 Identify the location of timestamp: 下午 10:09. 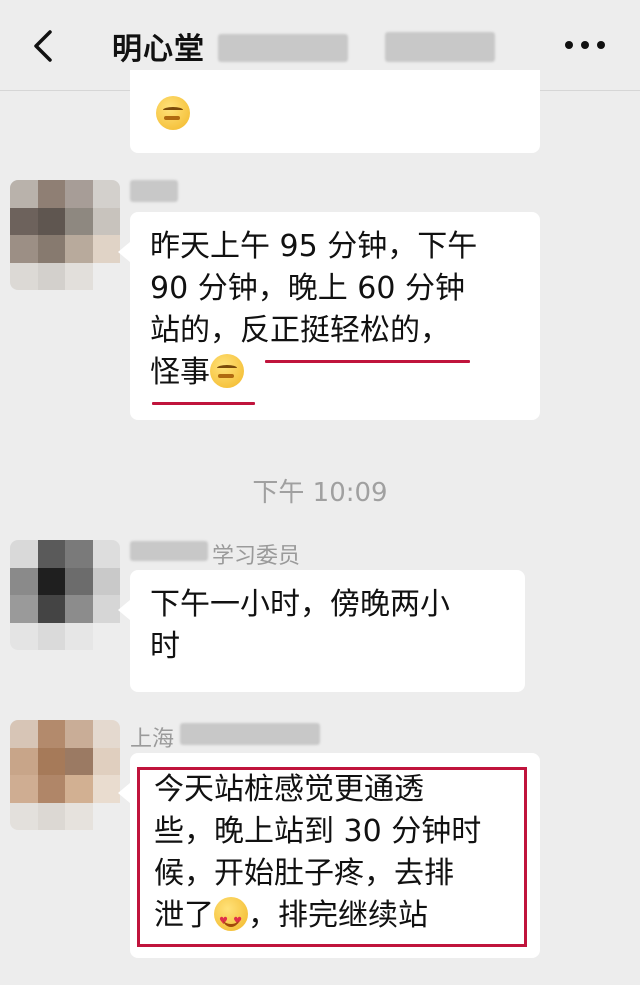
(320, 493).